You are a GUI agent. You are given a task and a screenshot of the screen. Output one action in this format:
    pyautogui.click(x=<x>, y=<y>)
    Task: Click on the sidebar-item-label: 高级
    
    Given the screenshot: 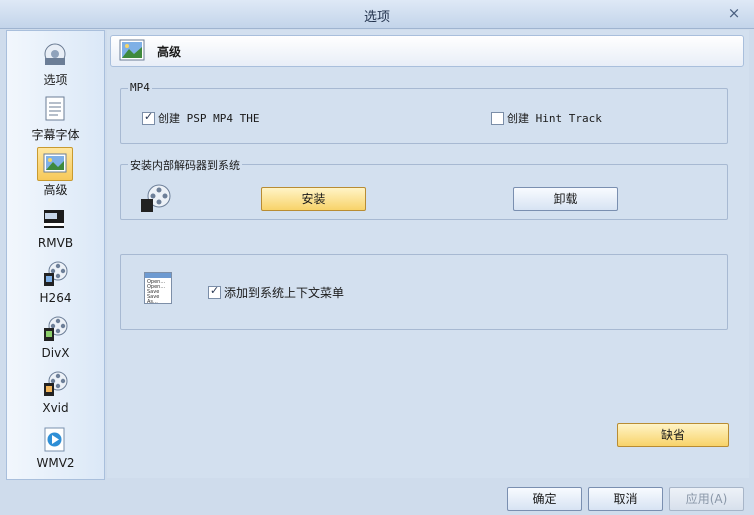 What is the action you would take?
    pyautogui.click(x=55, y=190)
    